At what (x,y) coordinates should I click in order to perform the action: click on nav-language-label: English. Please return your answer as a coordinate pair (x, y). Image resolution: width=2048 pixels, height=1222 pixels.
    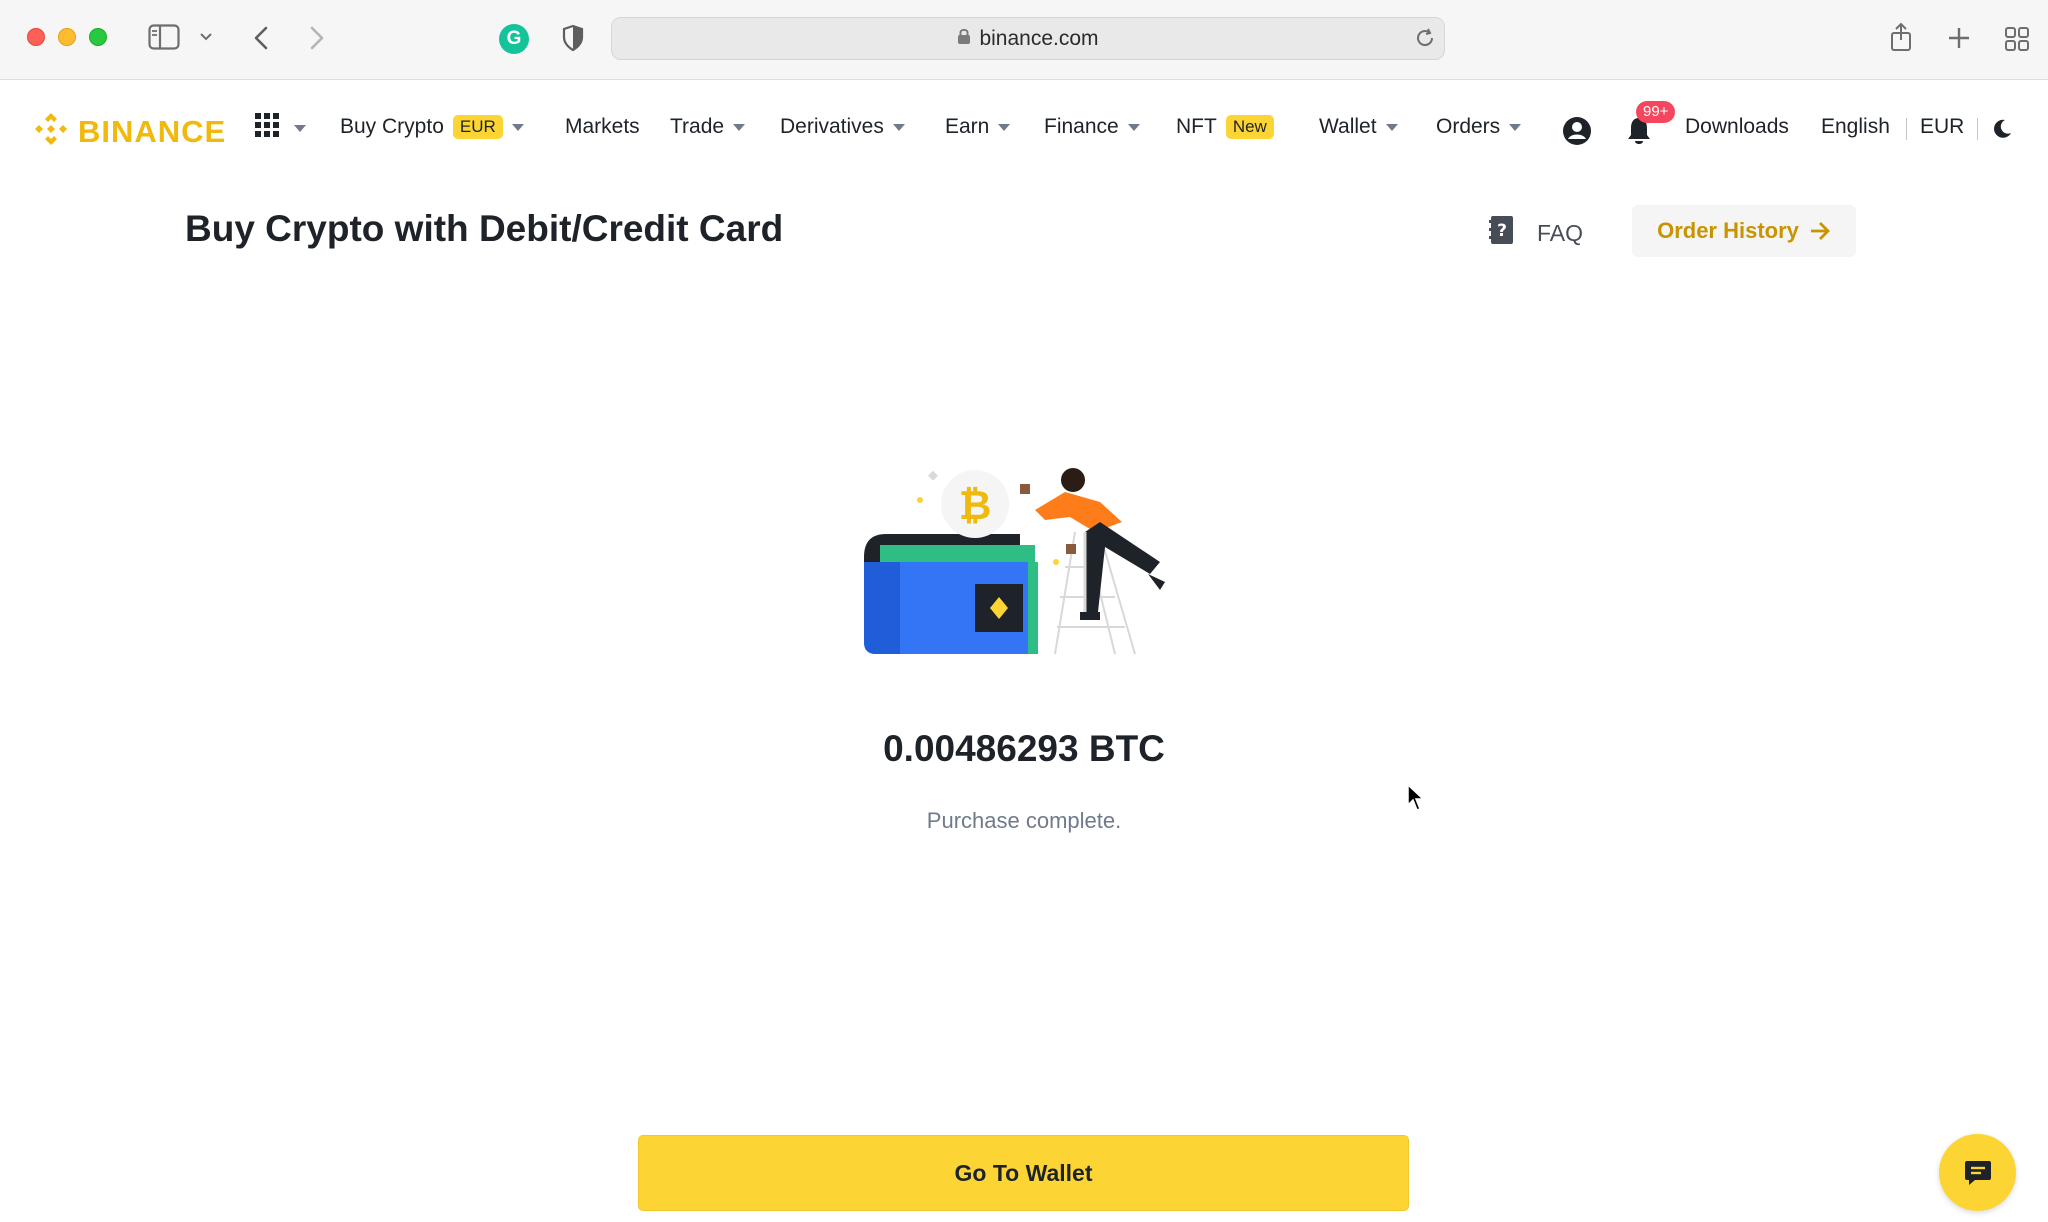
    Looking at the image, I should click on (1855, 126).